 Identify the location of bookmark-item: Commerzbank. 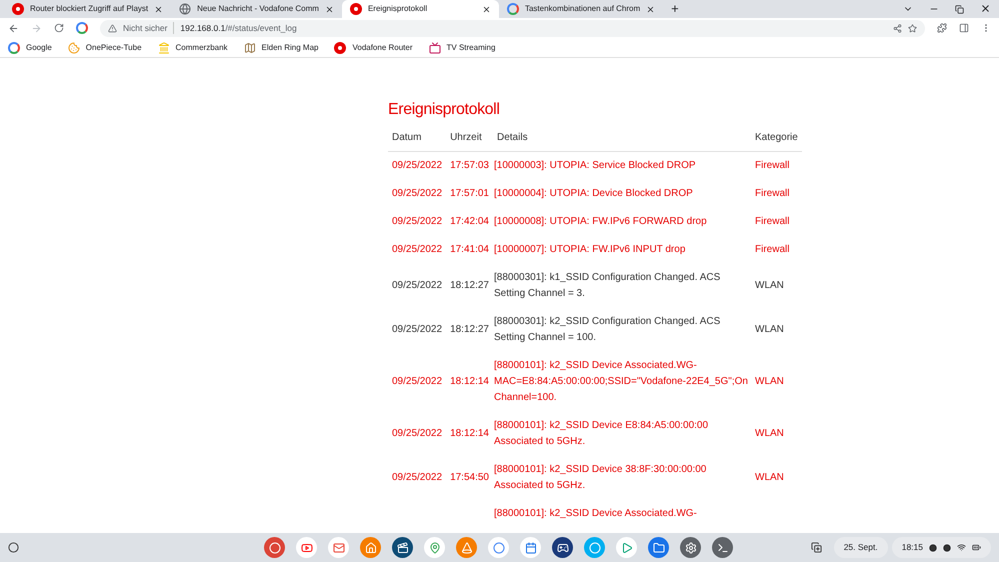
(193, 48).